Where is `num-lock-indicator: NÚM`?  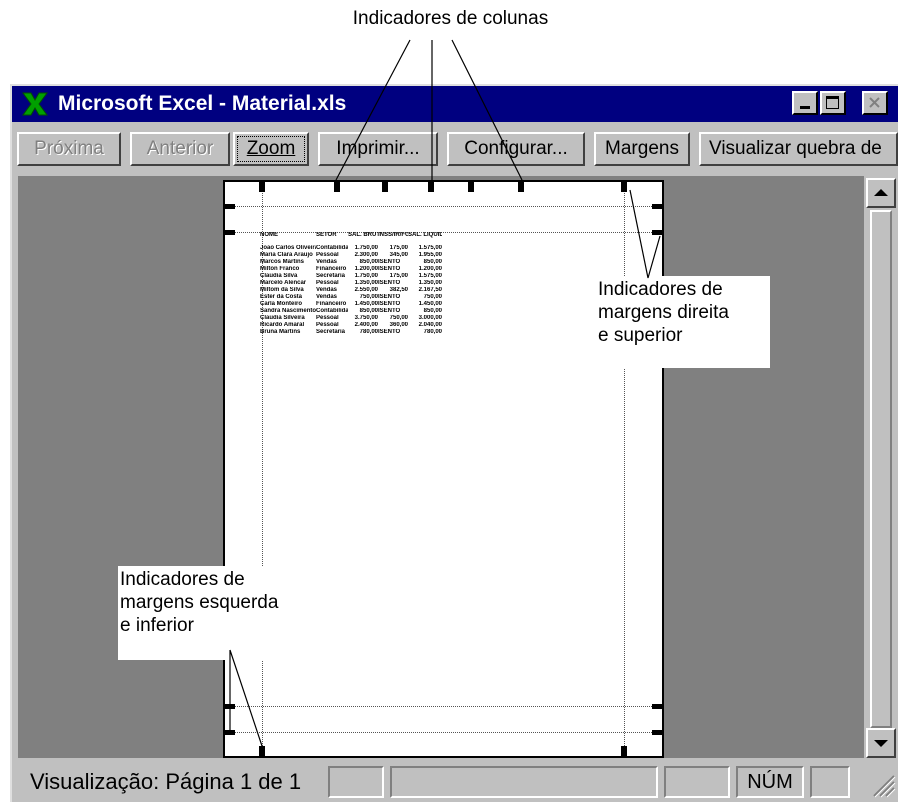
num-lock-indicator: NÚM is located at coordinates (770, 782).